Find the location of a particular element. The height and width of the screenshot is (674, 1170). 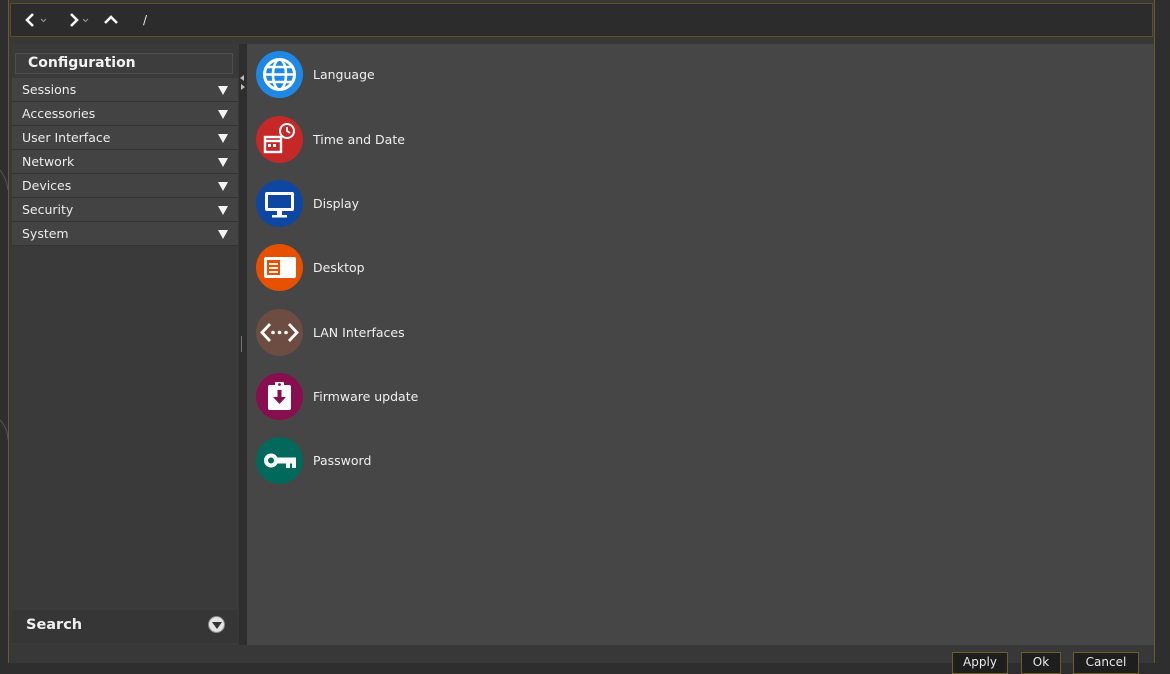

module-label: Display is located at coordinates (336, 203).